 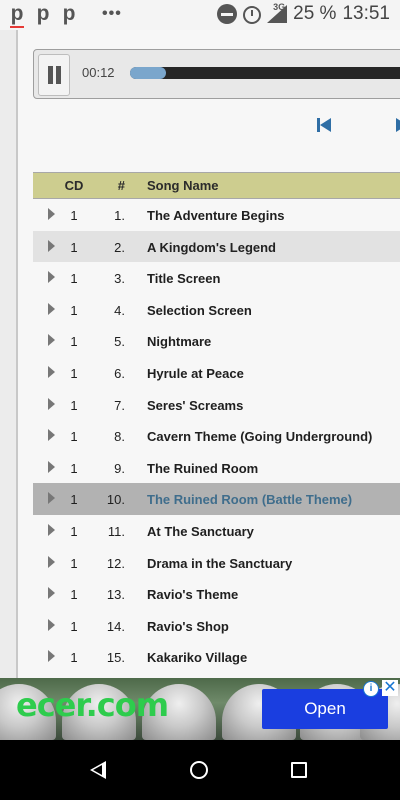 I want to click on table-row: 1 3. Title Screen, so click(x=216, y=278).